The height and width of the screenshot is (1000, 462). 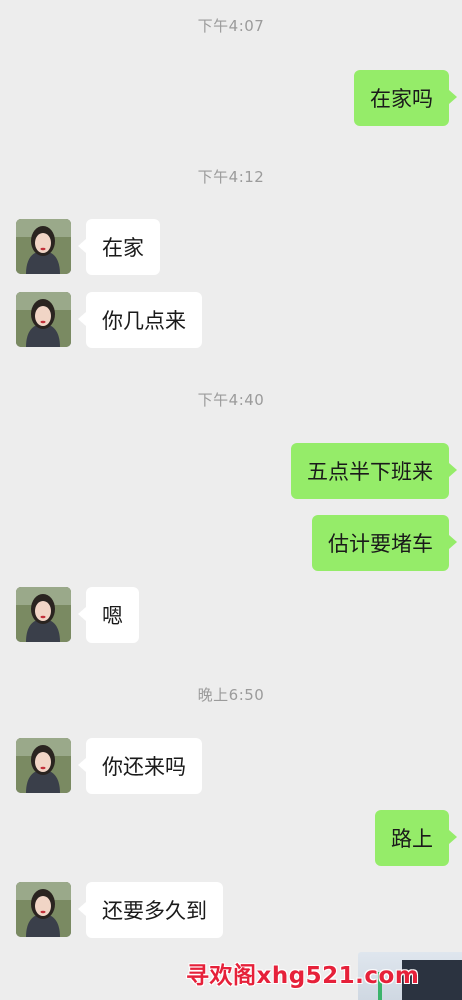 What do you see at coordinates (401, 99) in the screenshot?
I see `message-text: 在家吗` at bounding box center [401, 99].